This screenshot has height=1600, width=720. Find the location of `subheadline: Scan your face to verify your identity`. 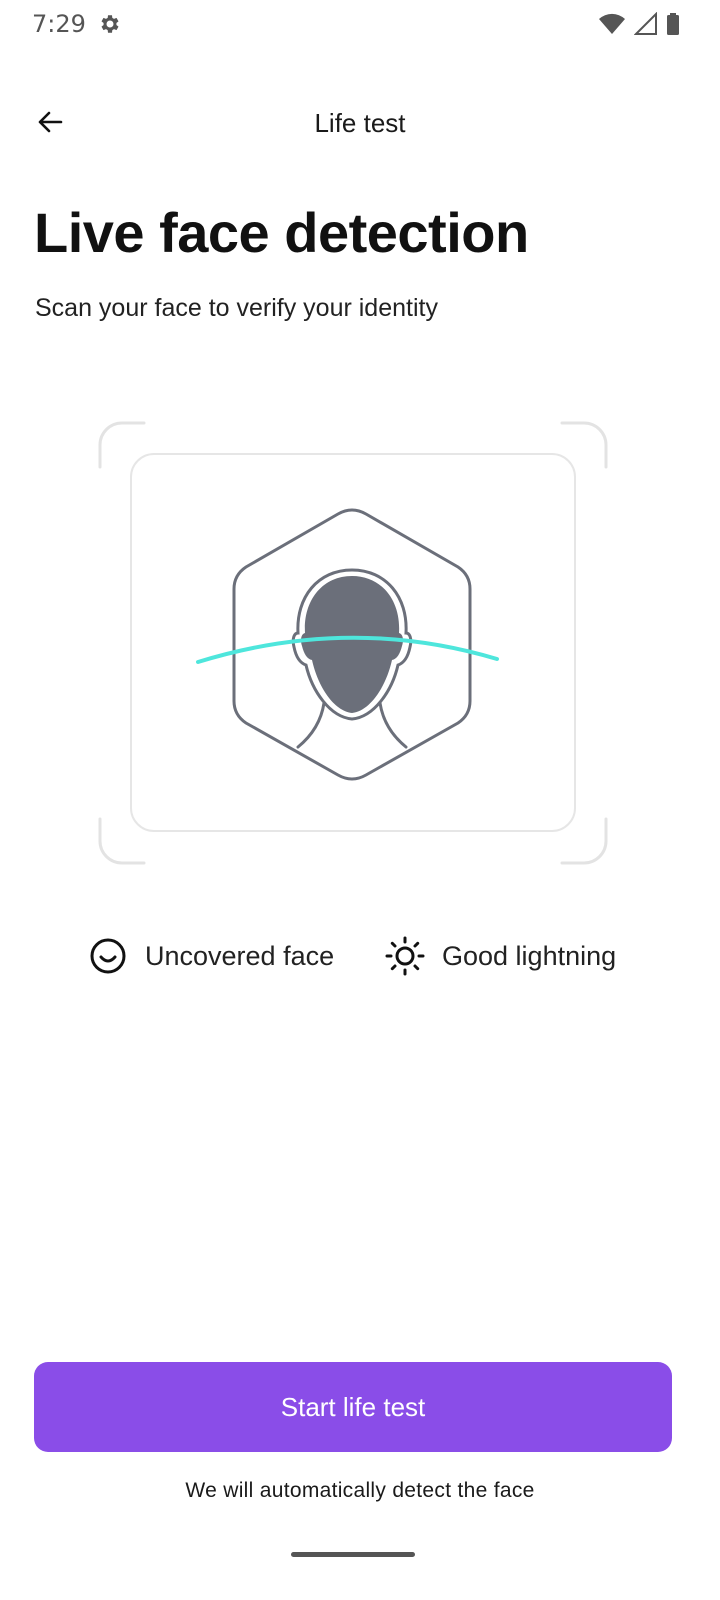

subheadline: Scan your face to verify your identity is located at coordinates (236, 308).